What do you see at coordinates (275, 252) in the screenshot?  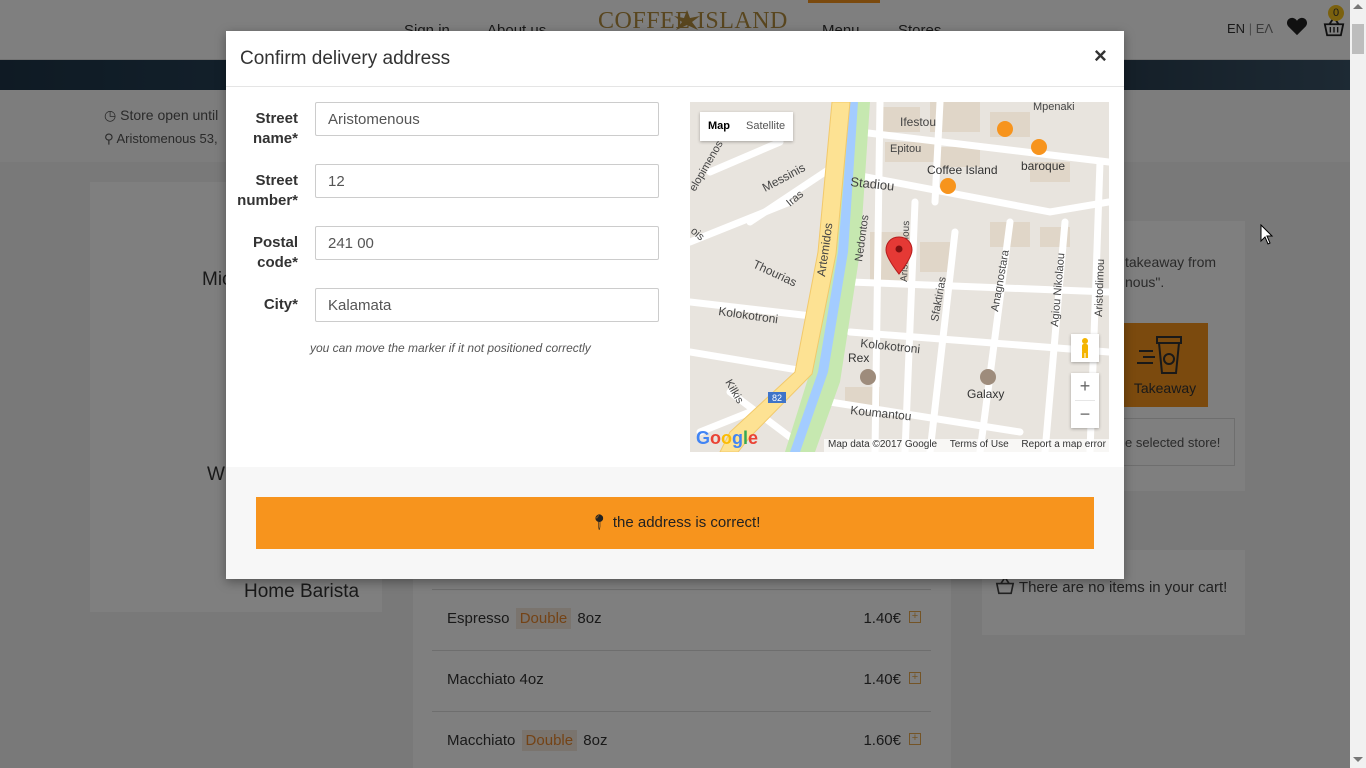 I see `postal-code-label: Postal code*` at bounding box center [275, 252].